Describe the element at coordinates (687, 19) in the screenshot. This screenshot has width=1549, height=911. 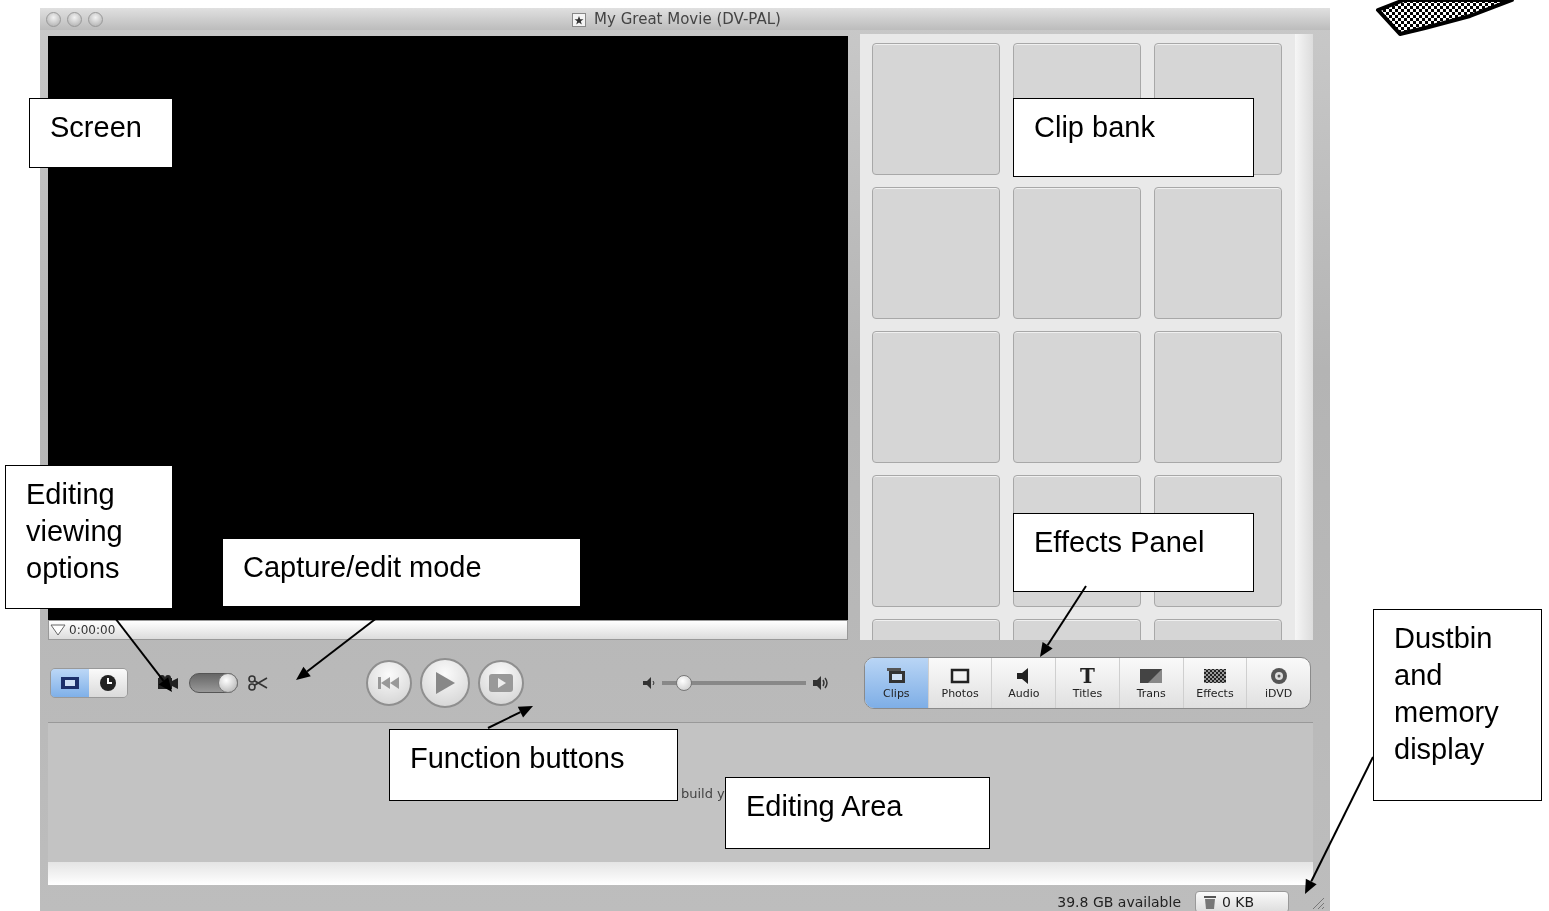
I see `window-title: My Great Movie (DV-PAL)` at that location.